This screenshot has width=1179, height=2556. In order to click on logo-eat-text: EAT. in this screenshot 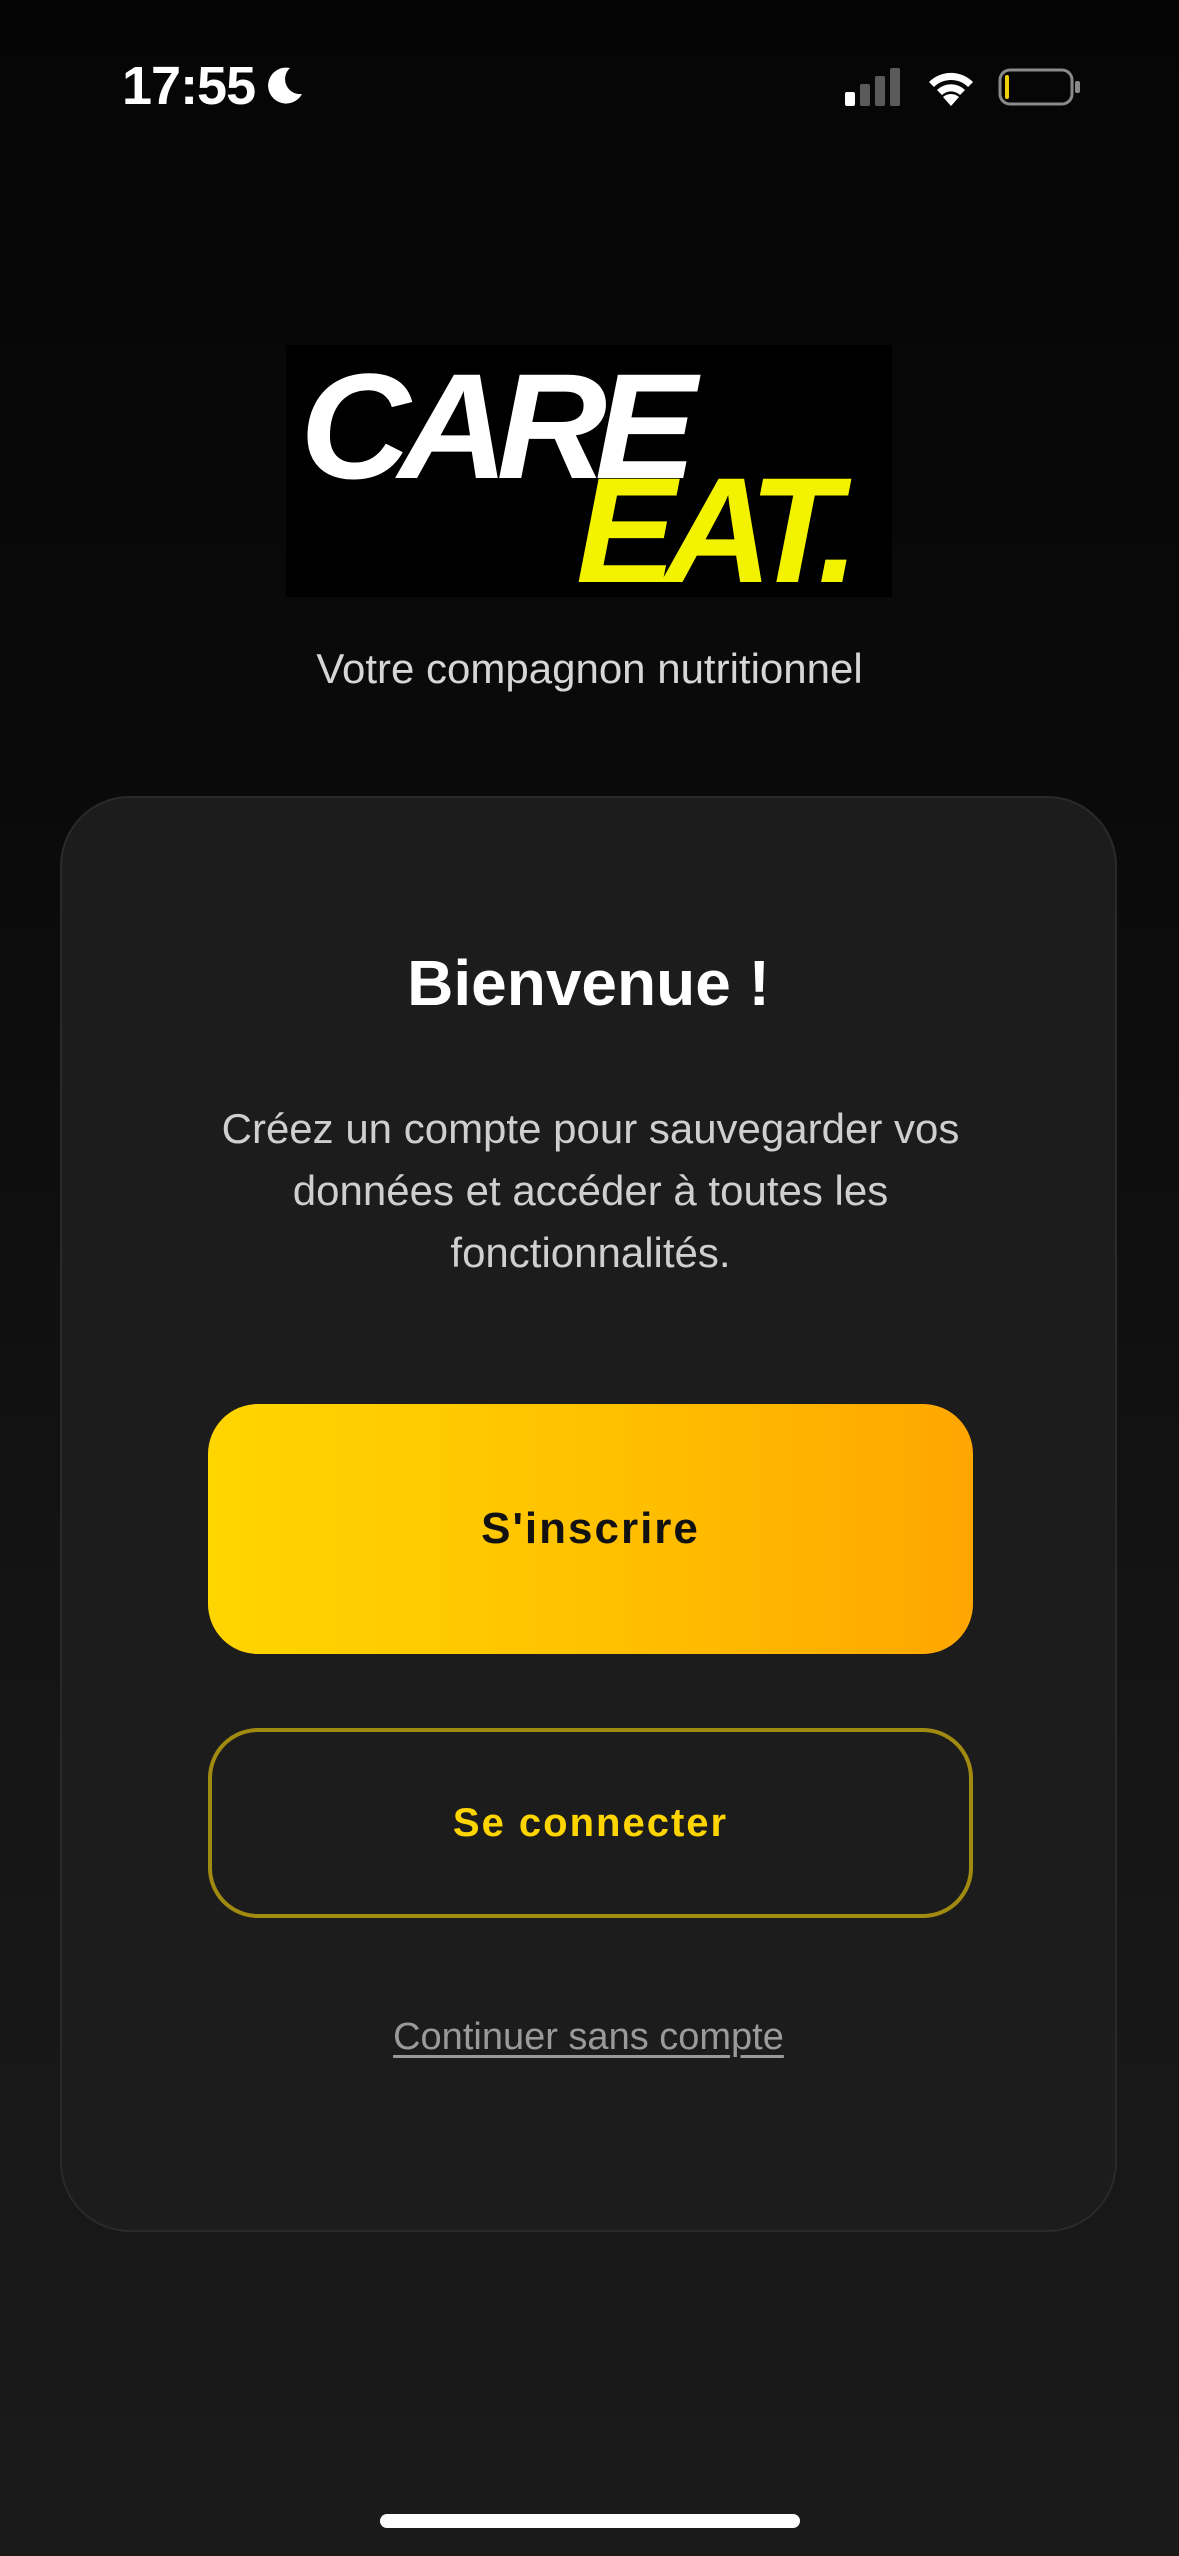, I will do `click(717, 530)`.